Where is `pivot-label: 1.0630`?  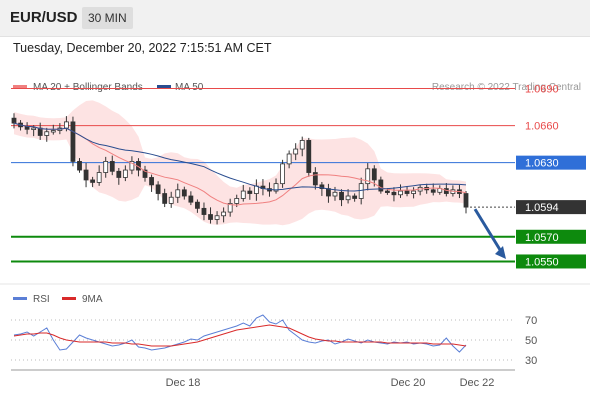
pivot-label: 1.0630 is located at coordinates (542, 164).